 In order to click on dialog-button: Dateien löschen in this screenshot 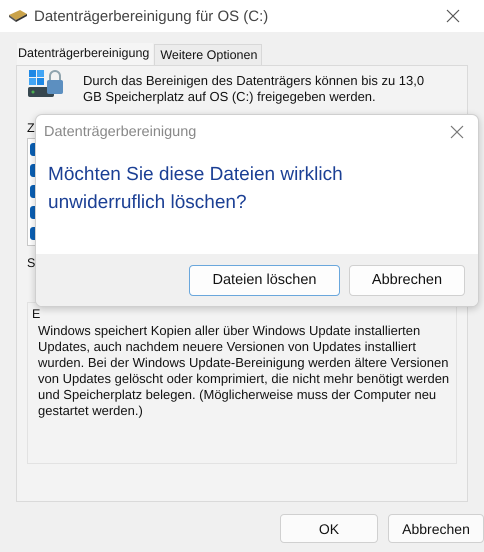, I will do `click(264, 280)`.